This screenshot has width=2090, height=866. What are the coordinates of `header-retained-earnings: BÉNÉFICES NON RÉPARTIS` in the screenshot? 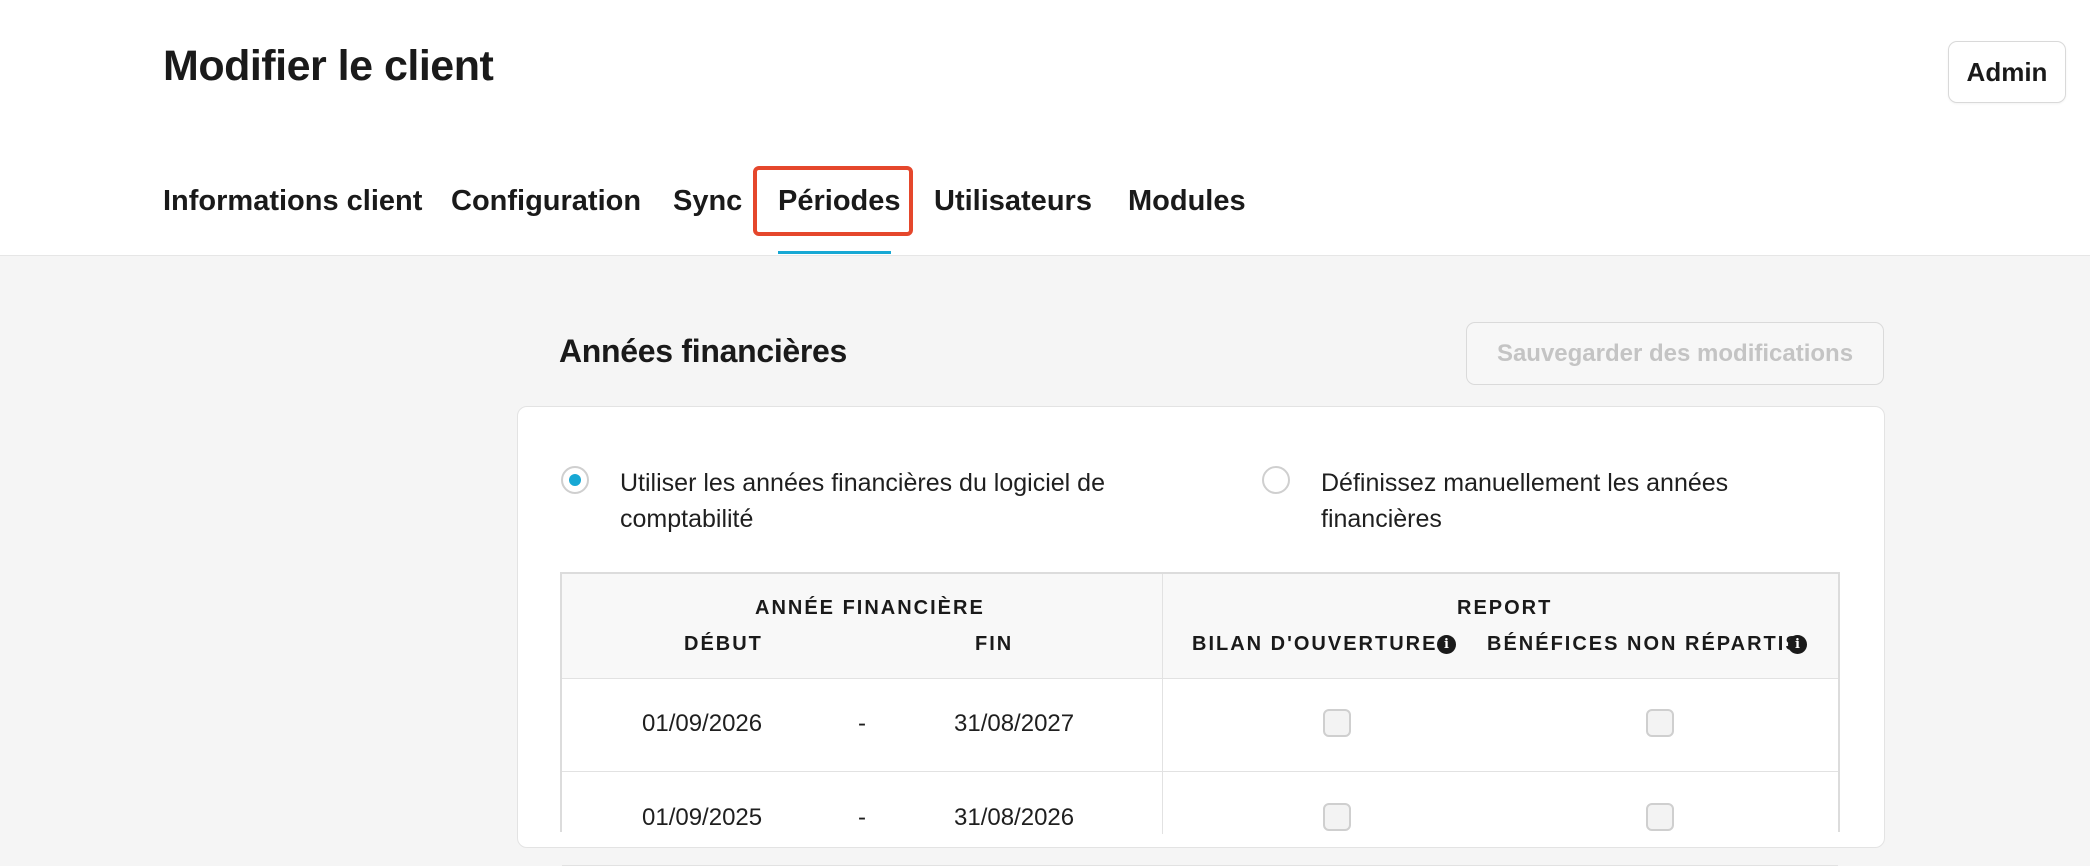 It's located at (1644, 644).